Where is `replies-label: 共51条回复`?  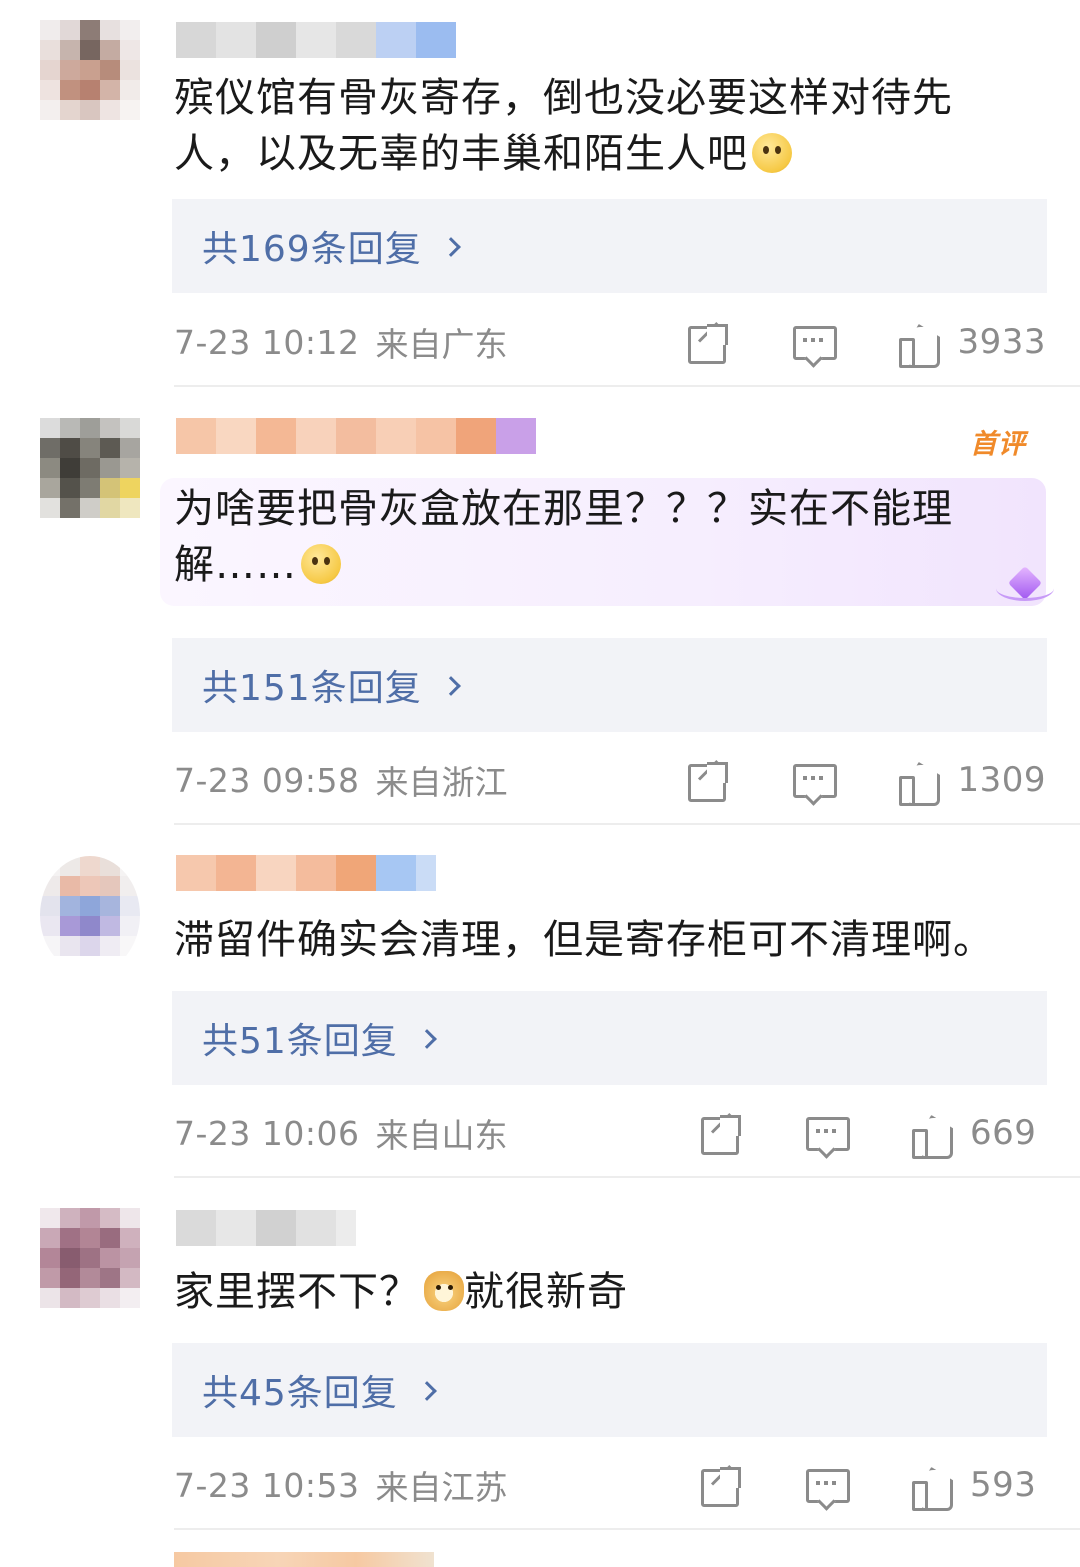
replies-label: 共51条回复 is located at coordinates (300, 1041).